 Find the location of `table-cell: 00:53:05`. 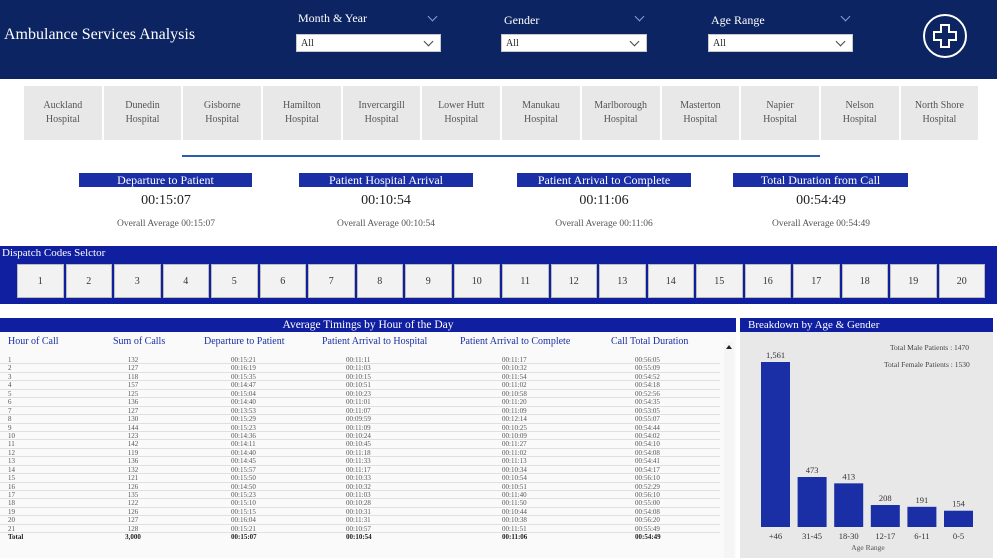

table-cell: 00:53:05 is located at coordinates (647, 410).